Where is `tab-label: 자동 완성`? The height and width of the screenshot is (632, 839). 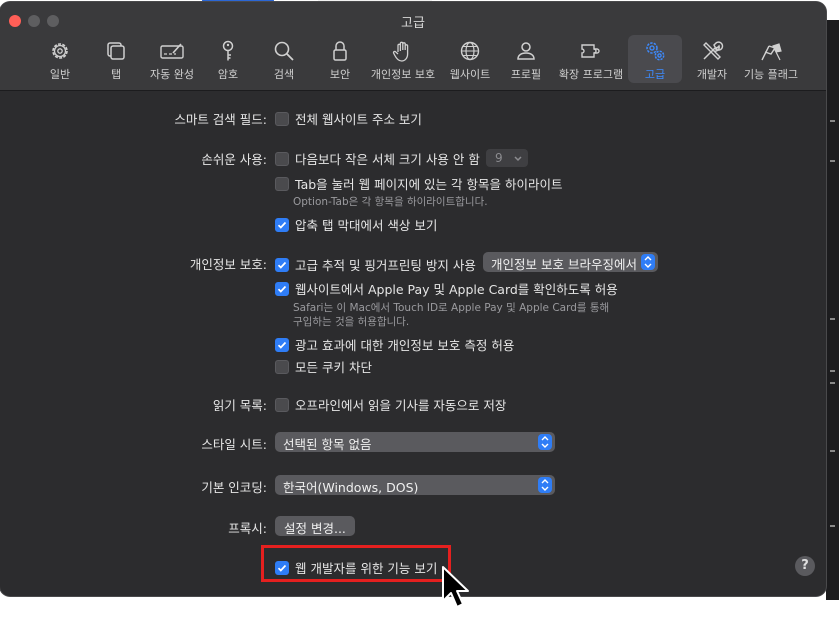 tab-label: 자동 완성 is located at coordinates (172, 74).